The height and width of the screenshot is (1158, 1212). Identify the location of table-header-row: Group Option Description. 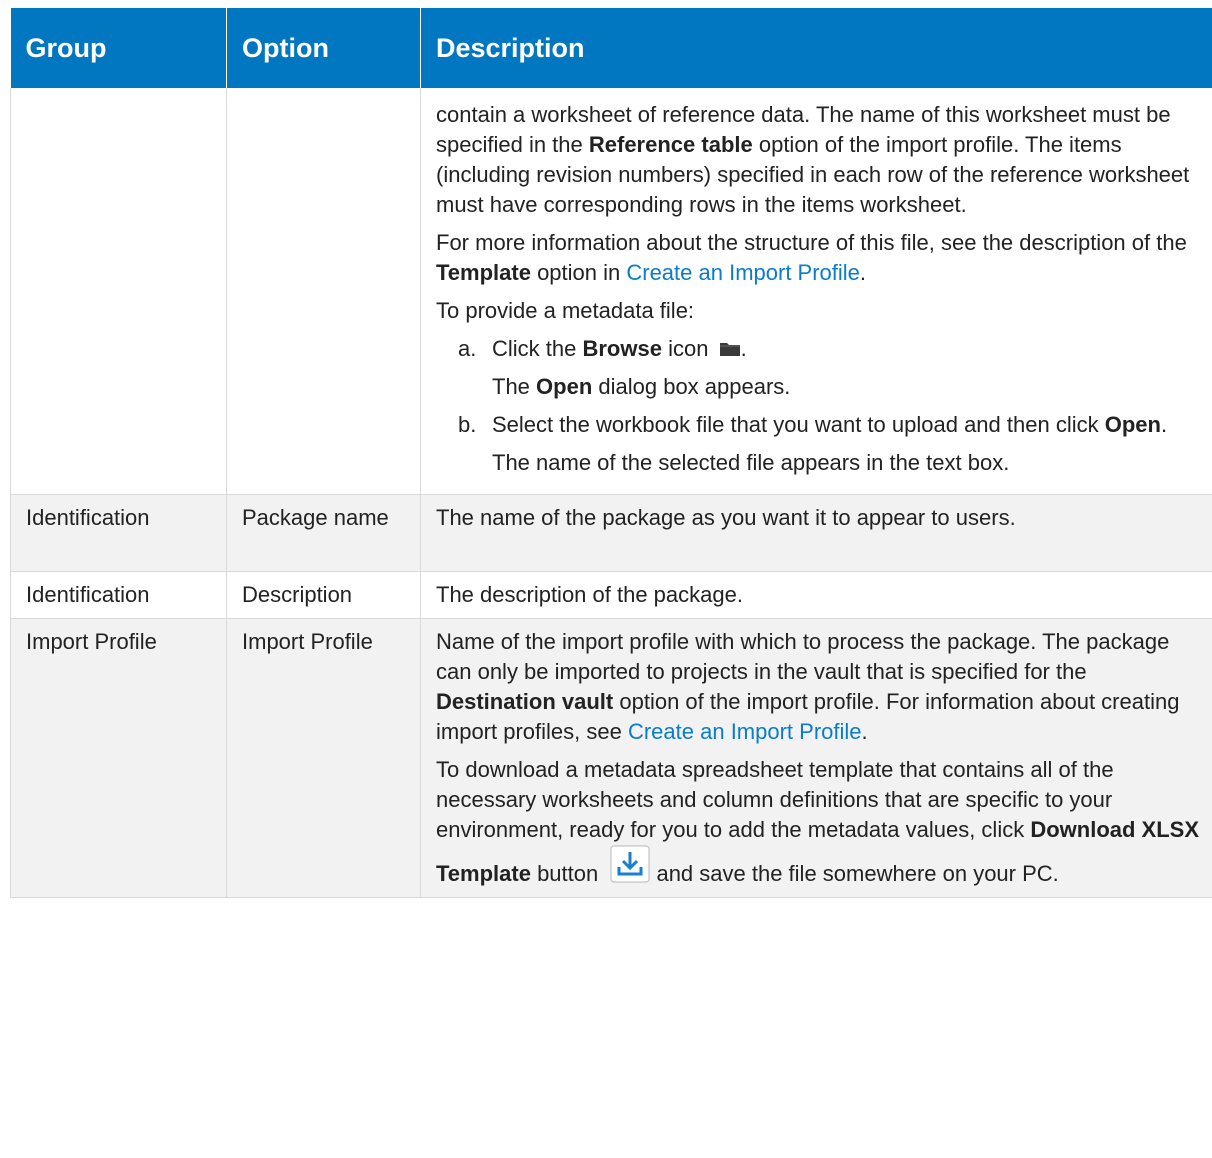
(611, 48).